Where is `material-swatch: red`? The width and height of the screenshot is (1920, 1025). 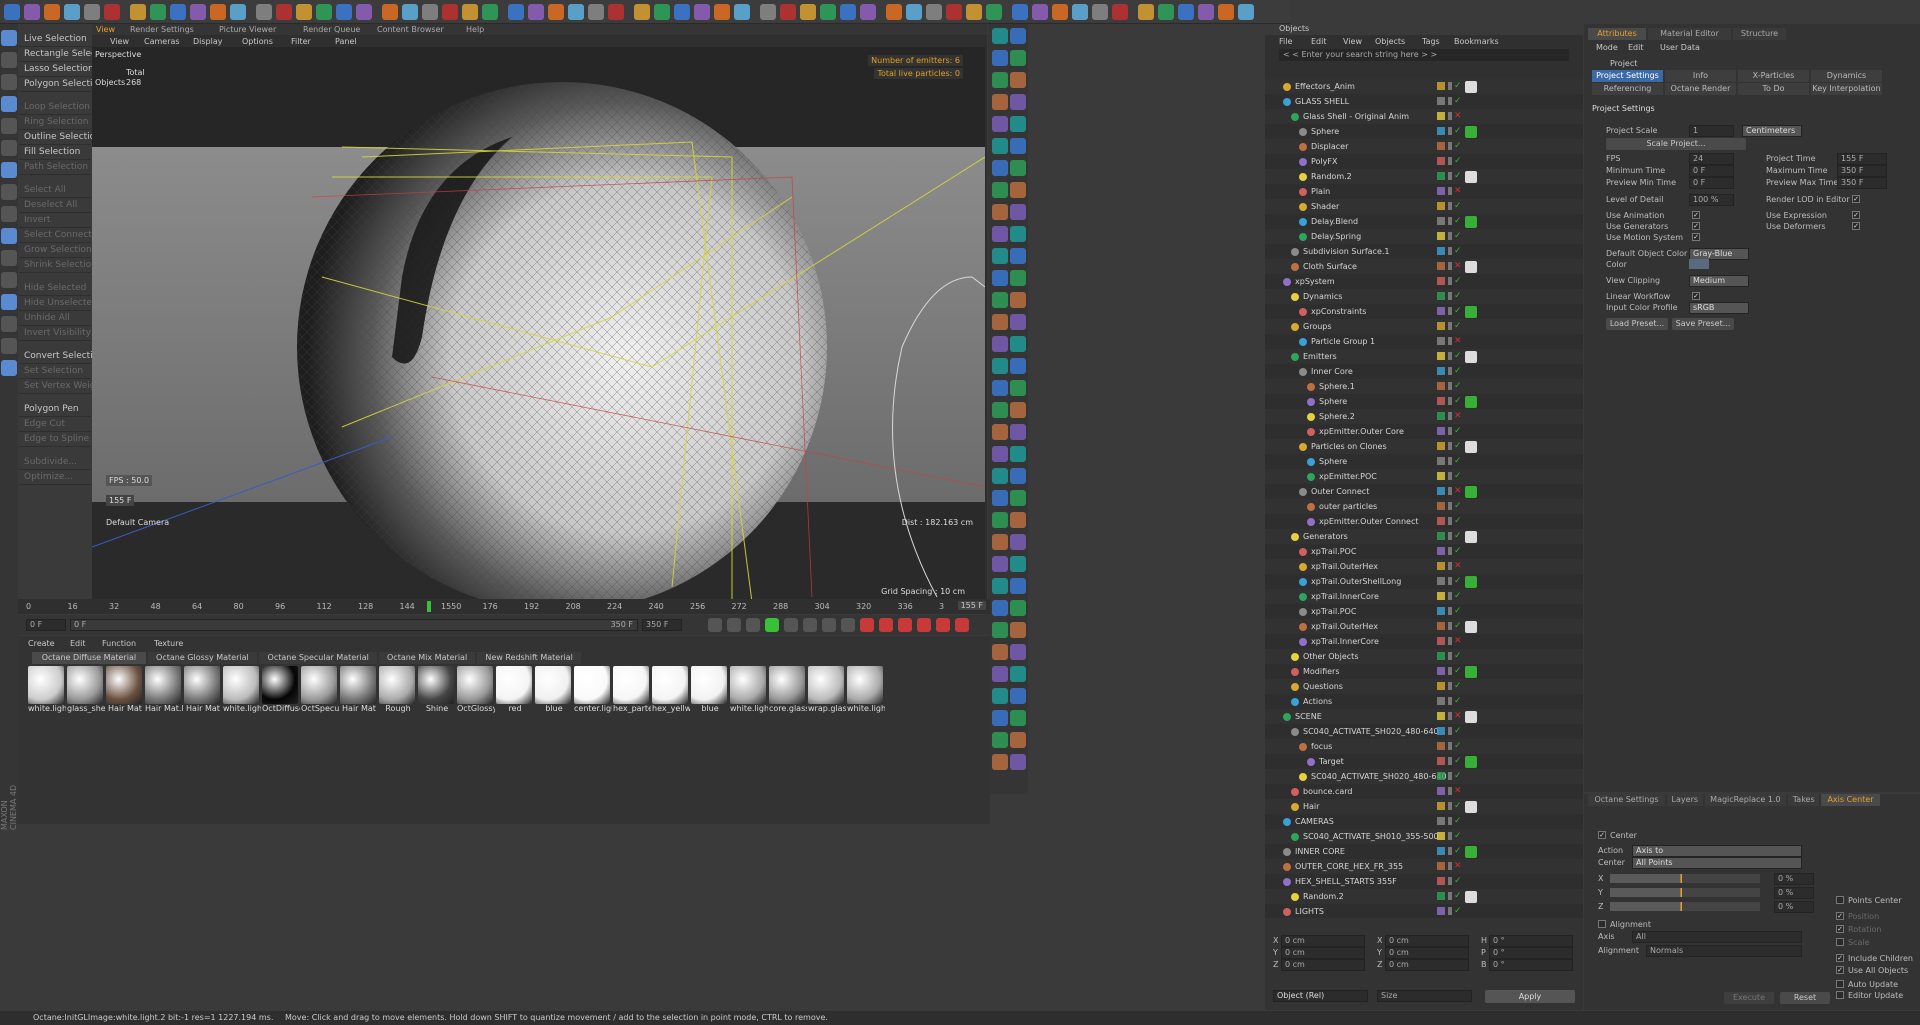
material-swatch: red is located at coordinates (518, 691).